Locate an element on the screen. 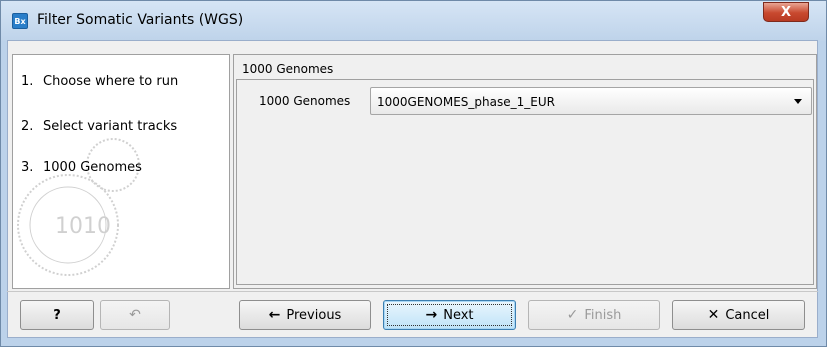 The image size is (827, 347). focus-ring is located at coordinates (449, 315).